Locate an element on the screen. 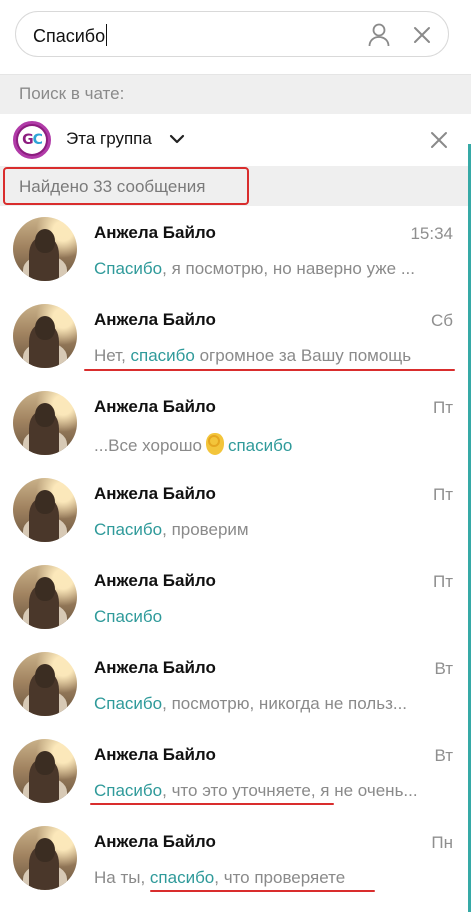  message-preview: На ты, спасибо, что проверяете is located at coordinates (274, 878).